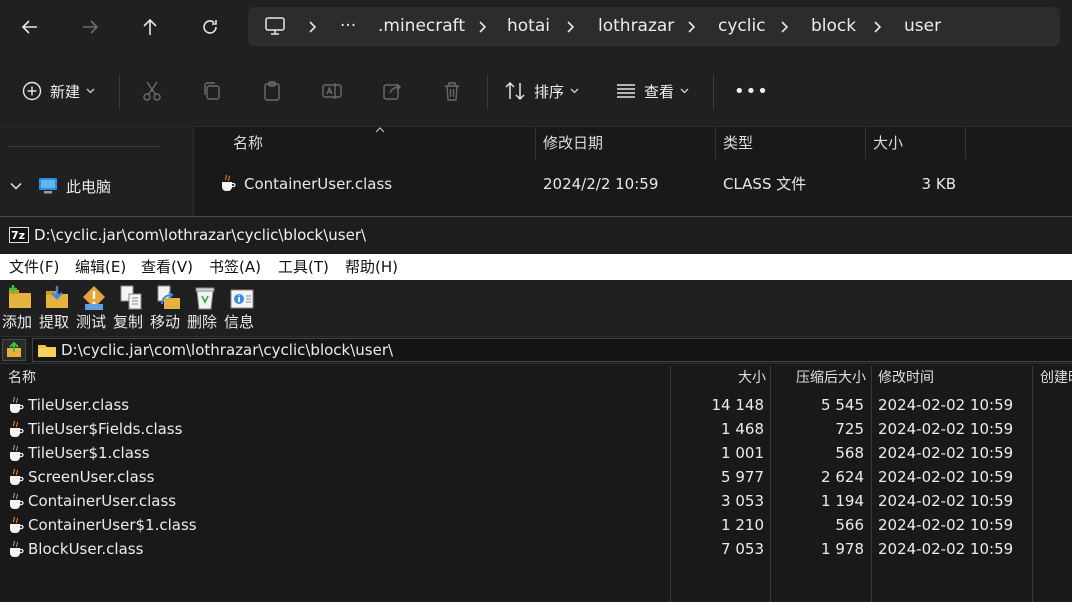  Describe the element at coordinates (742, 26) in the screenshot. I see `breadcrumb-item-cyclic: cyclic` at that location.